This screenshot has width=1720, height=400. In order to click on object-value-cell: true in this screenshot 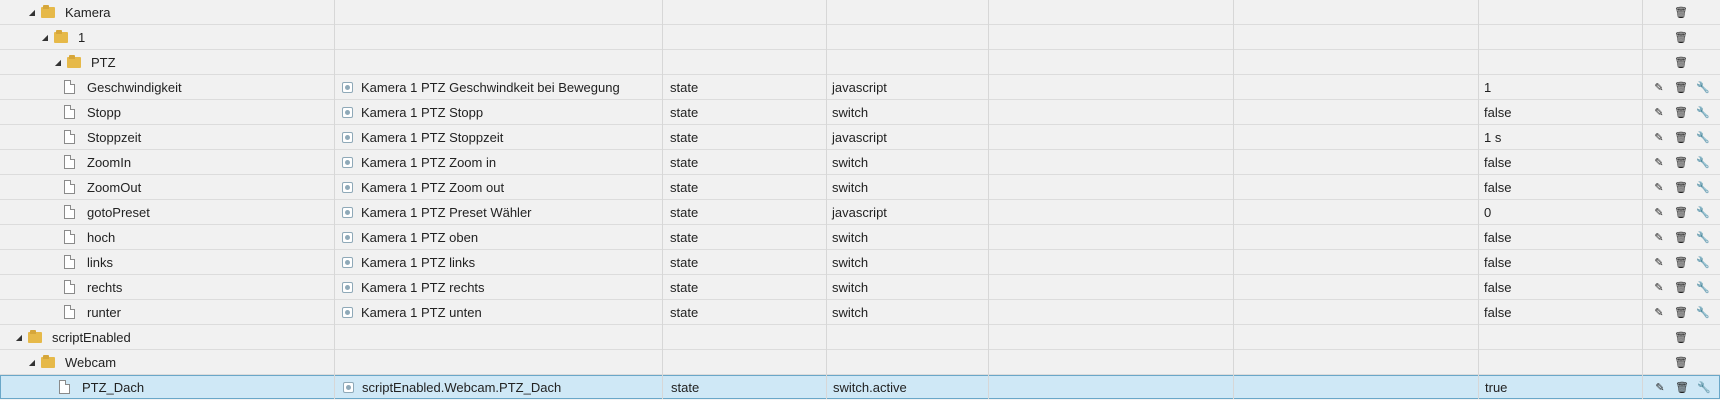, I will do `click(1561, 387)`.